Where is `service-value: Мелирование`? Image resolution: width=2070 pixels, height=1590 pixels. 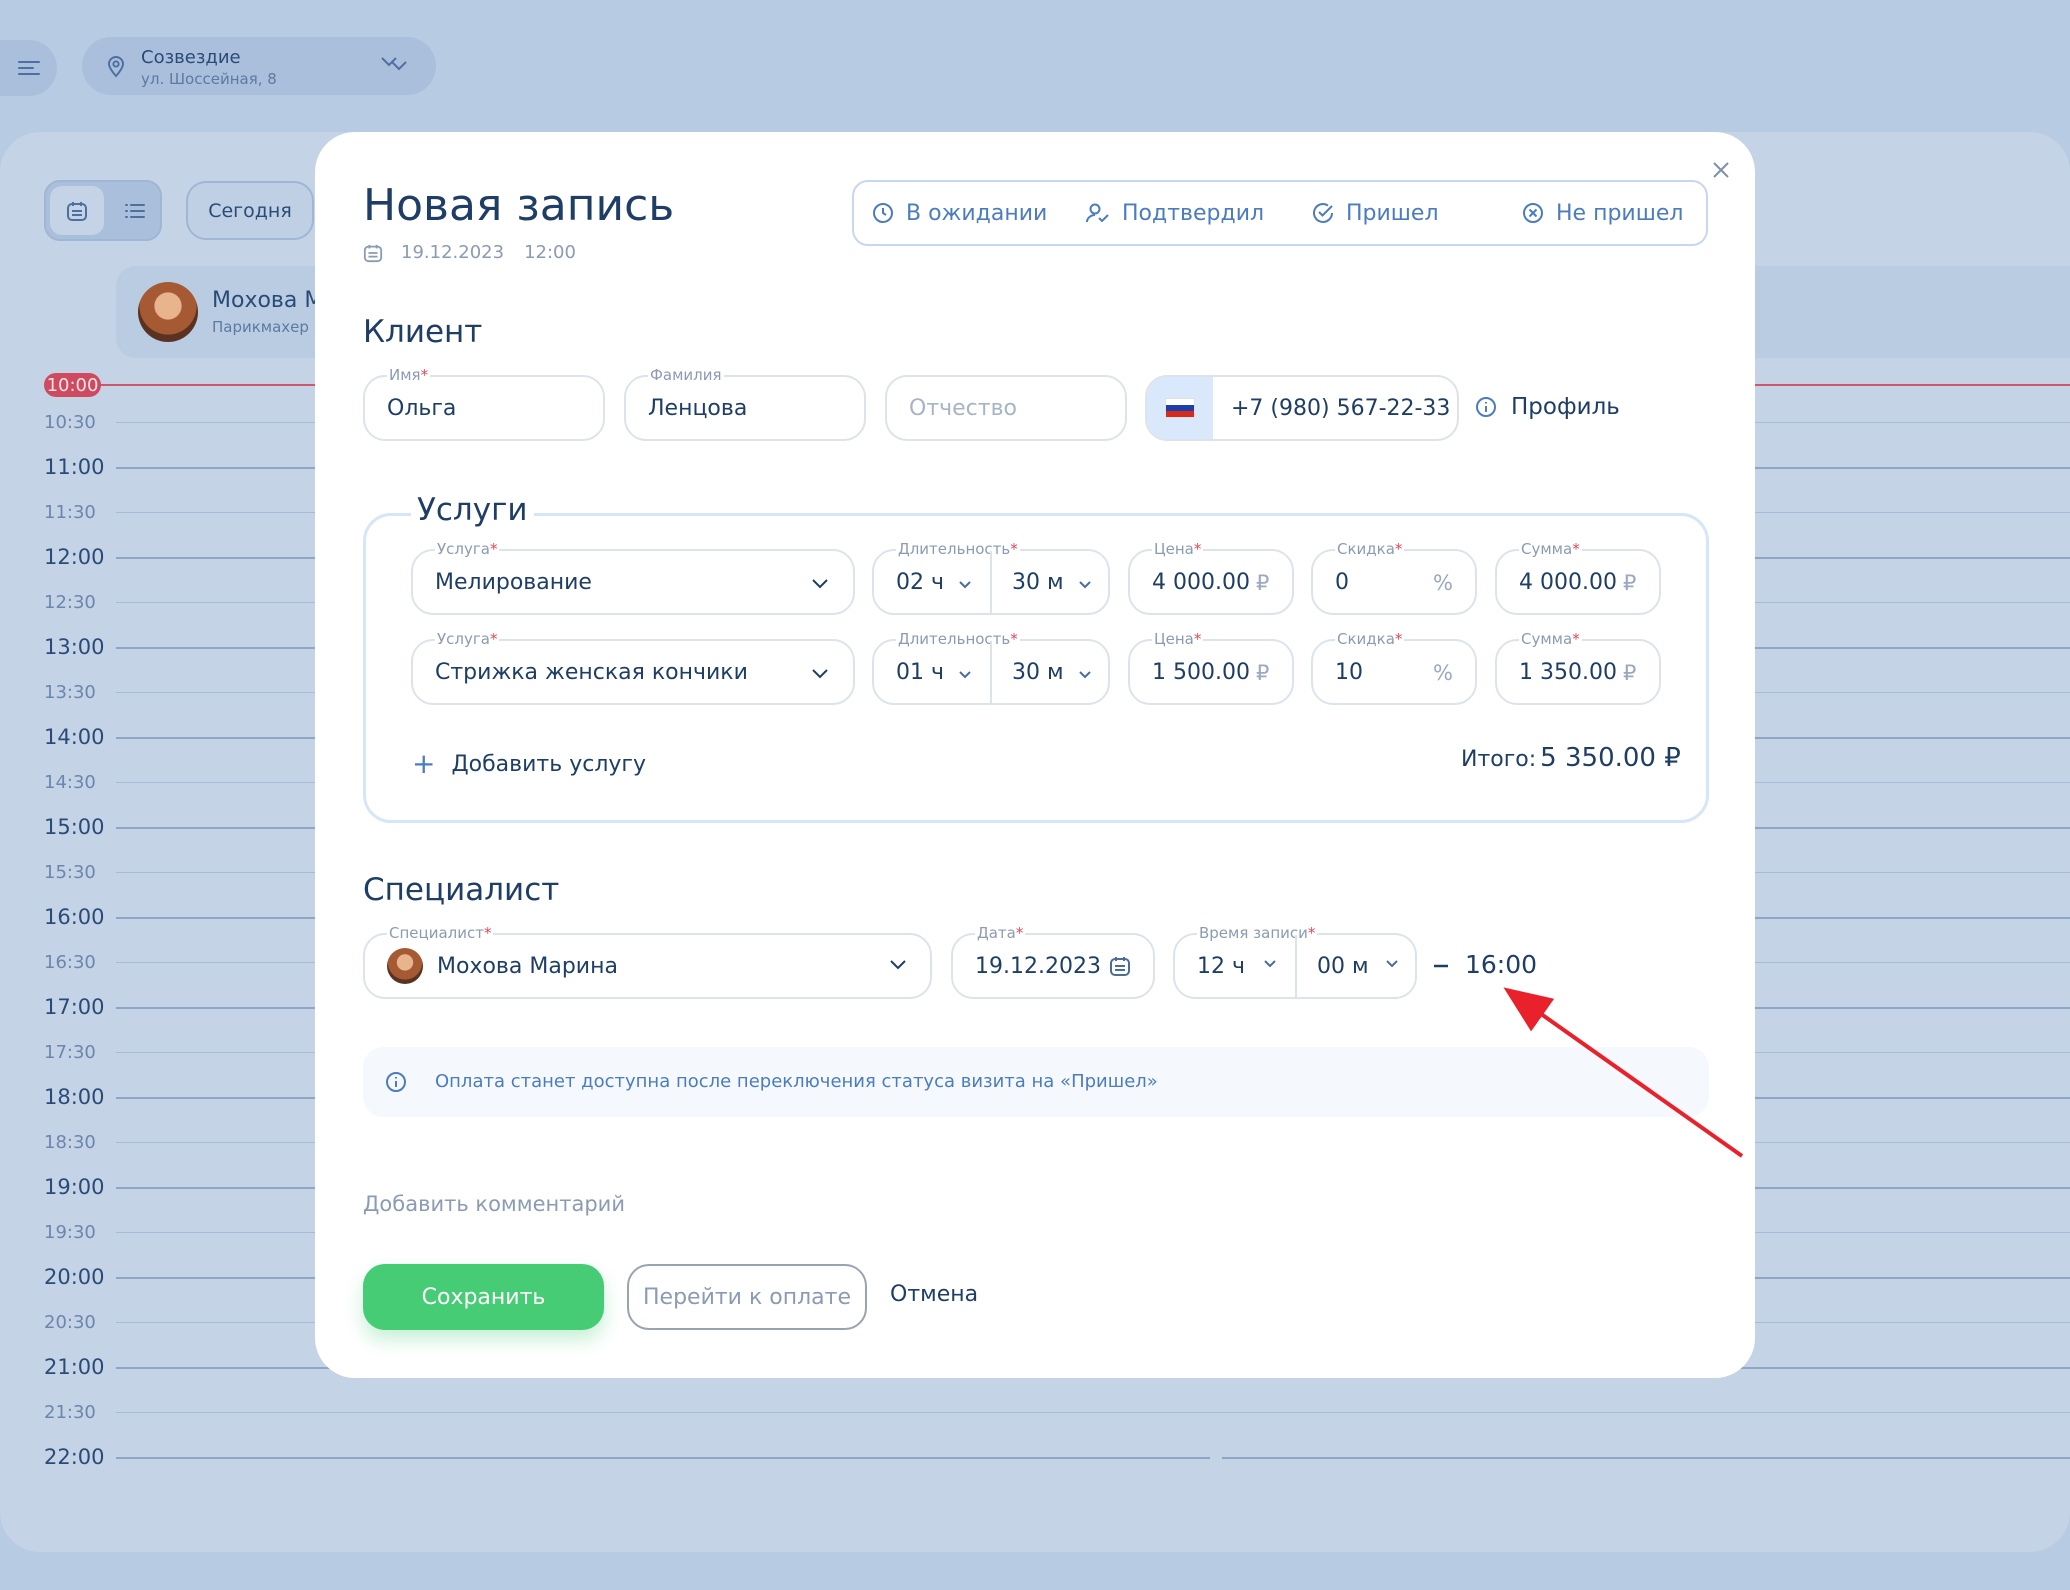
service-value: Мелирование is located at coordinates (513, 582).